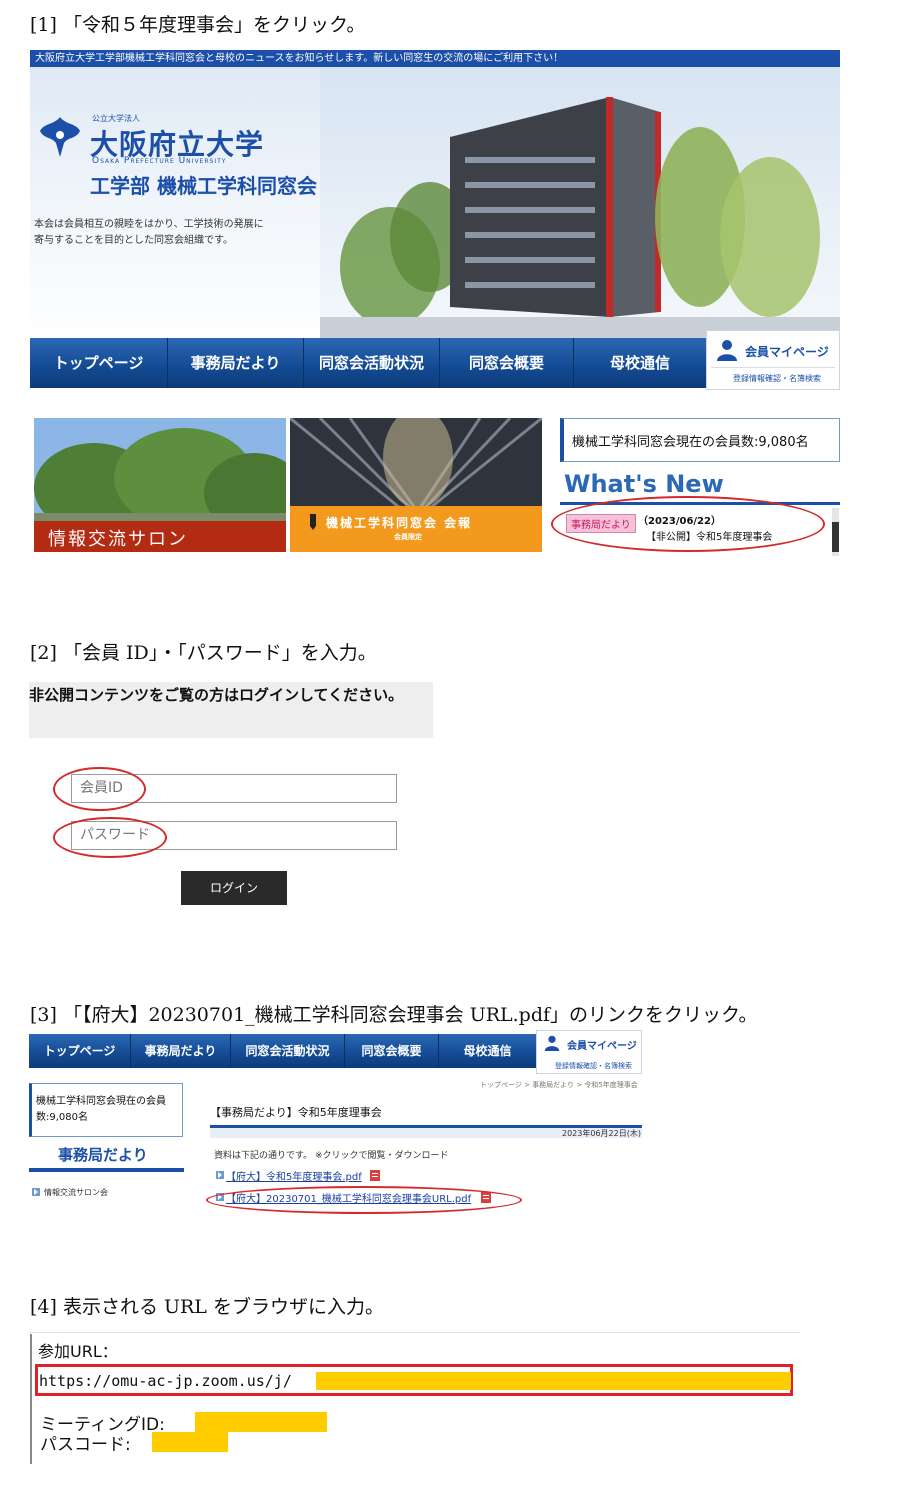 The height and width of the screenshot is (1502, 900). I want to click on join-url-label: 参加URL：, so click(78, 1351).